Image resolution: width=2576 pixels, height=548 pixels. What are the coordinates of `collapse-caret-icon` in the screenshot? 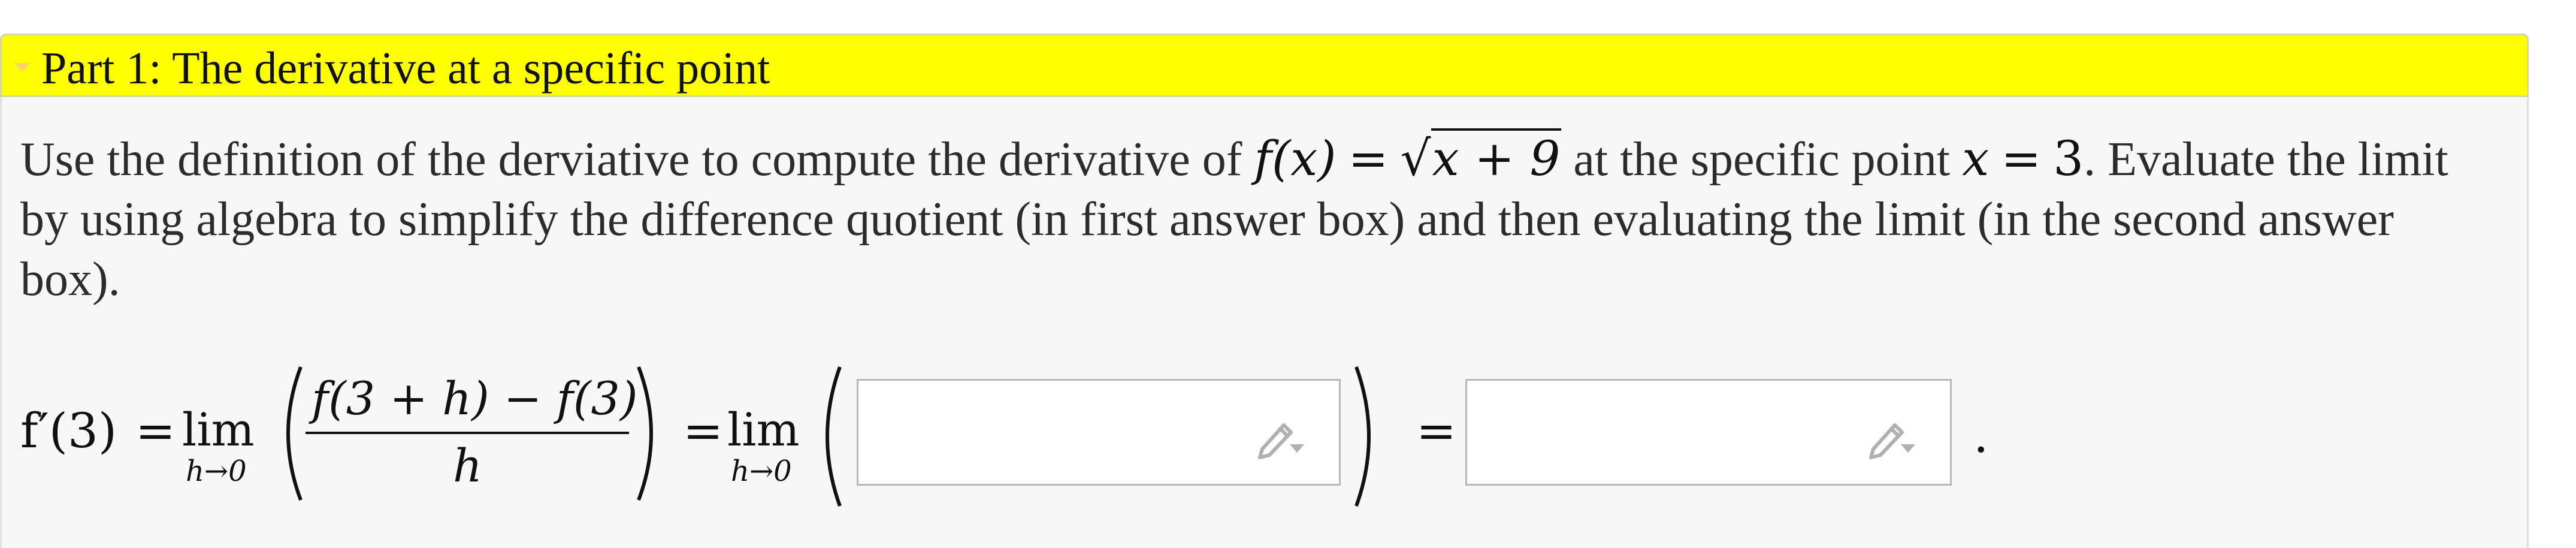 It's located at (22, 67).